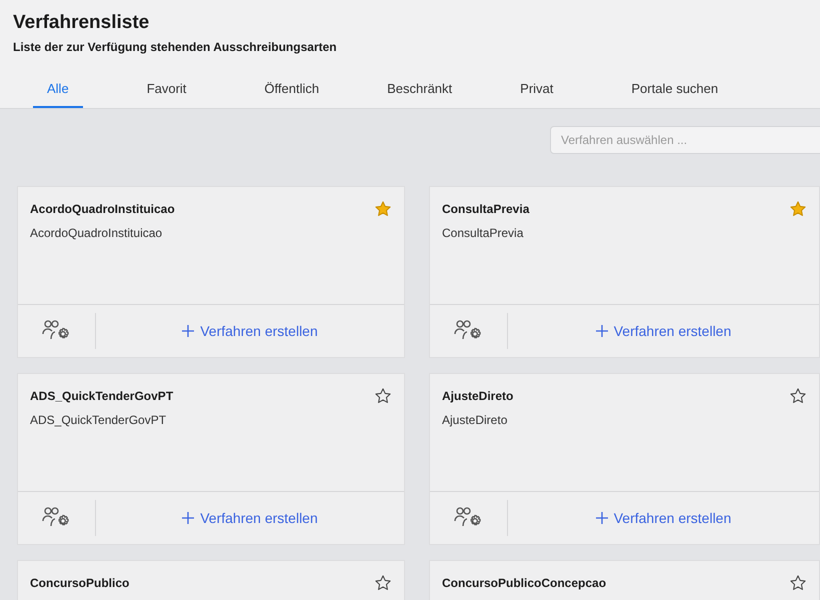  I want to click on card-title: AcordoQuadroInstituicao, so click(102, 209).